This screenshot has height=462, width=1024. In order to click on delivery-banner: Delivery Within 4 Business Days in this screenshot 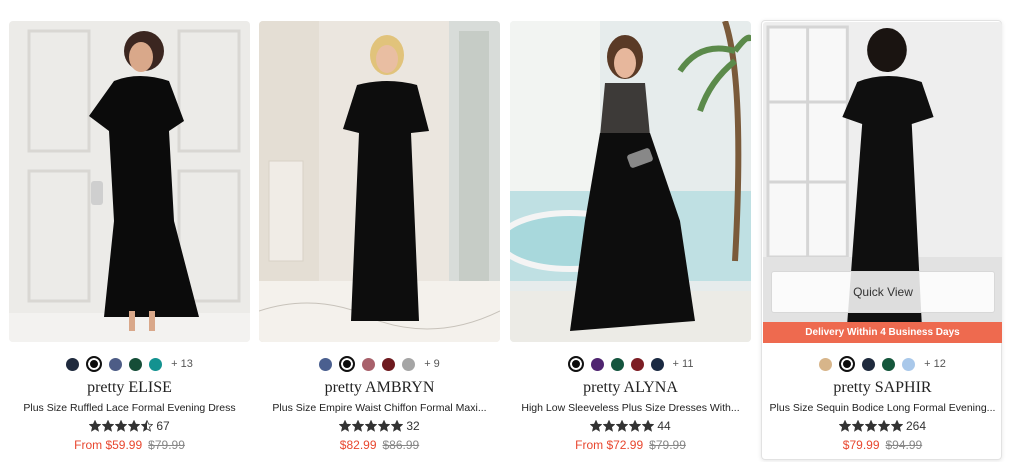, I will do `click(882, 332)`.